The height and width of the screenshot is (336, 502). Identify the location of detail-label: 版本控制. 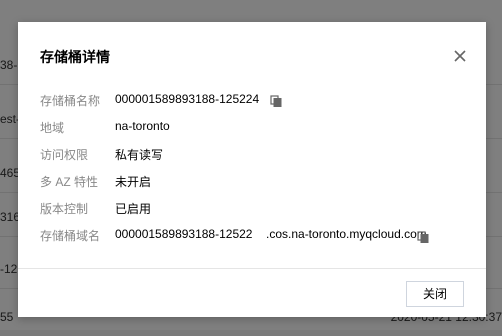
(64, 209).